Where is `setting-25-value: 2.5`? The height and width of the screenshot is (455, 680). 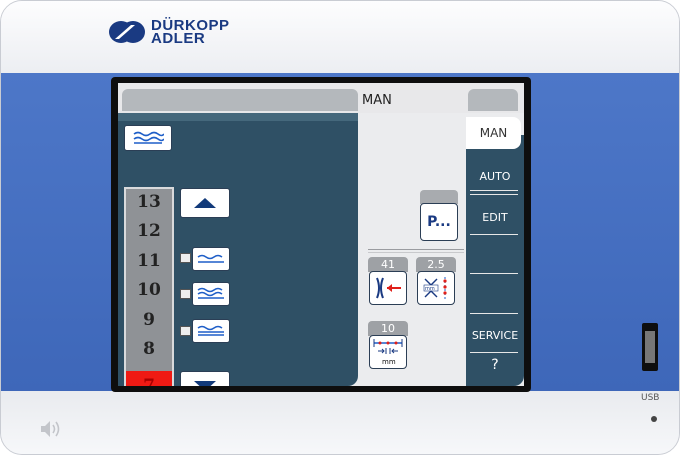
setting-25-value: 2.5 is located at coordinates (436, 264).